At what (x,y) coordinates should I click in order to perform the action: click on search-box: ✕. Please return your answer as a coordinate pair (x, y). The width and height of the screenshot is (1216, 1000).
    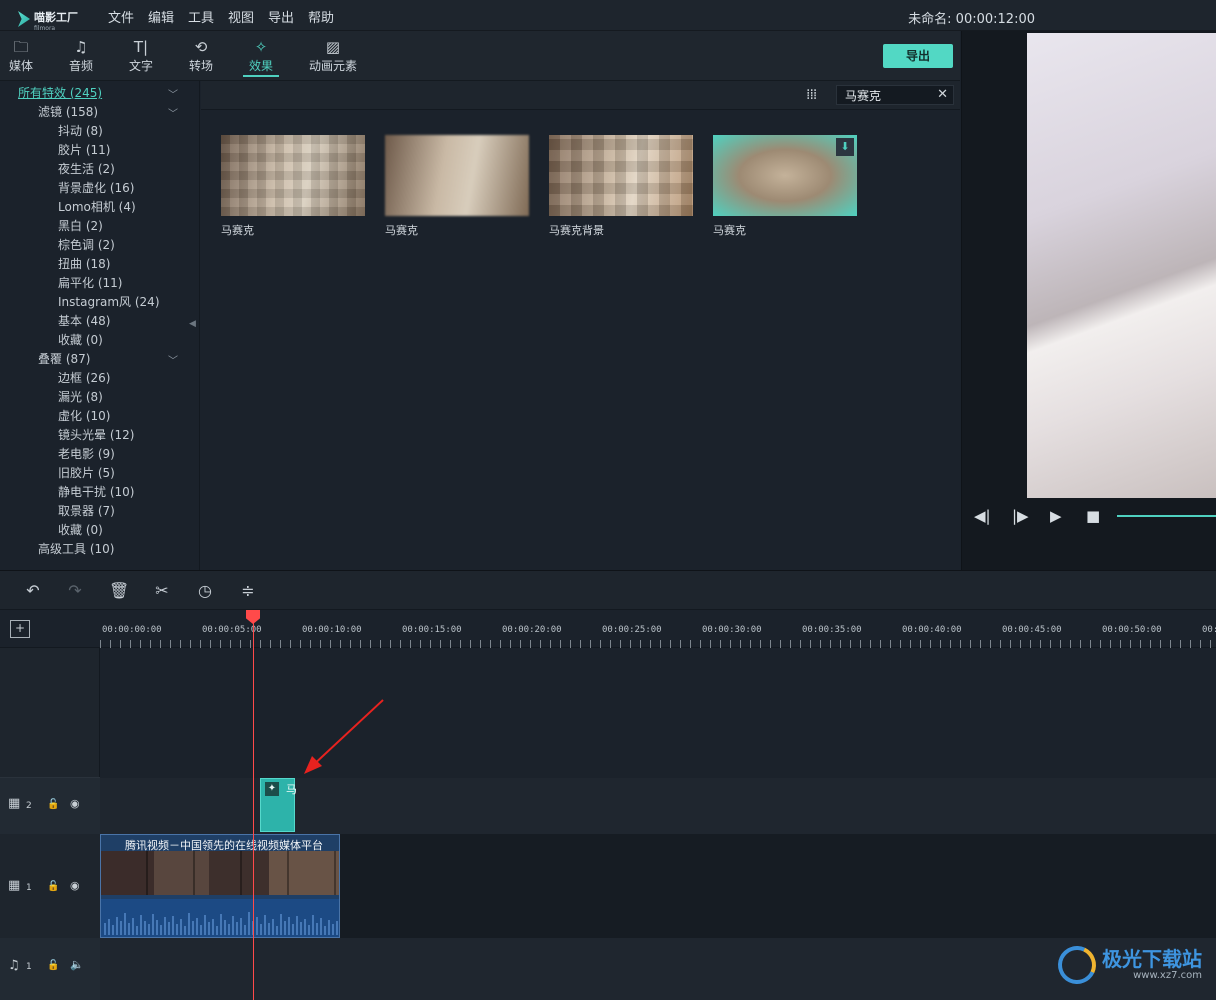
    Looking at the image, I should click on (895, 95).